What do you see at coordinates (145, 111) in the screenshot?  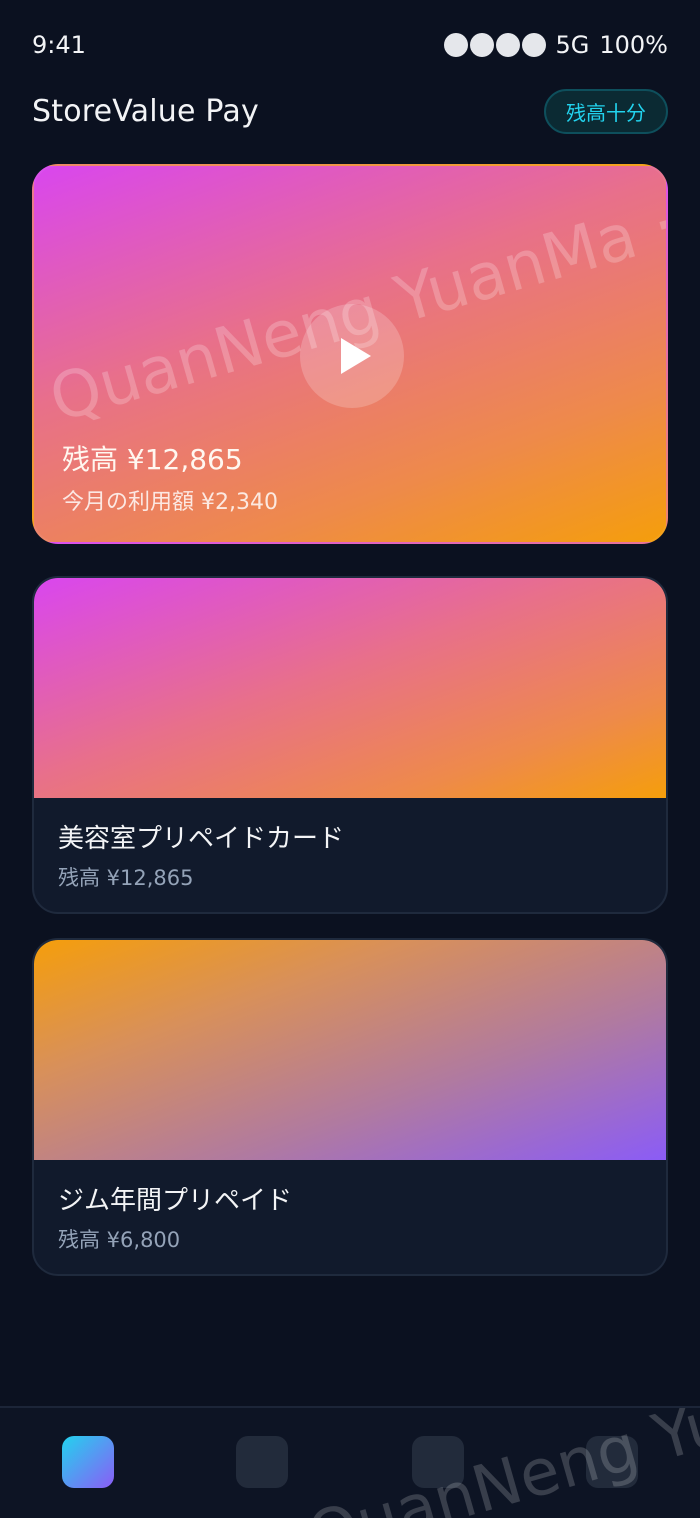 I see `app-title: StoreValue Pay` at bounding box center [145, 111].